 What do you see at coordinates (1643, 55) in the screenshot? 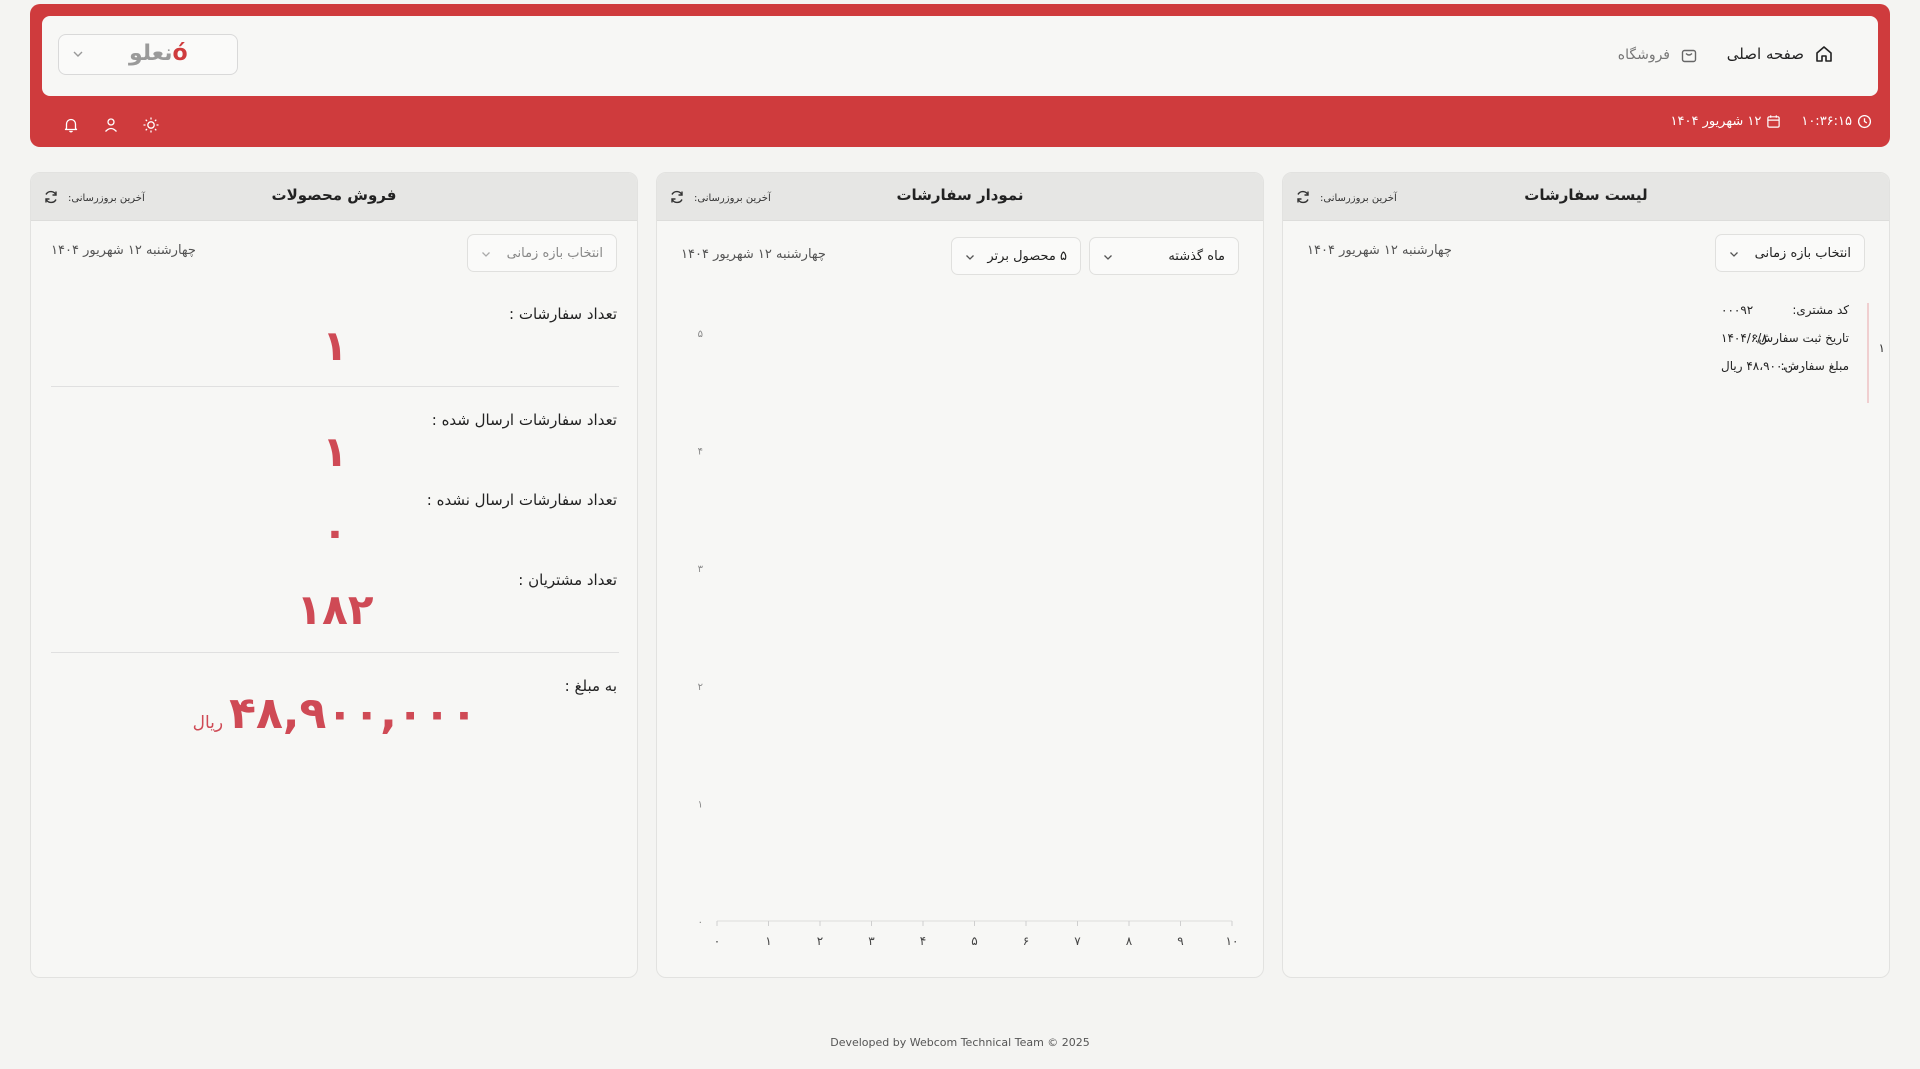
I see `nav-shop-label: فروشگاه` at bounding box center [1643, 55].